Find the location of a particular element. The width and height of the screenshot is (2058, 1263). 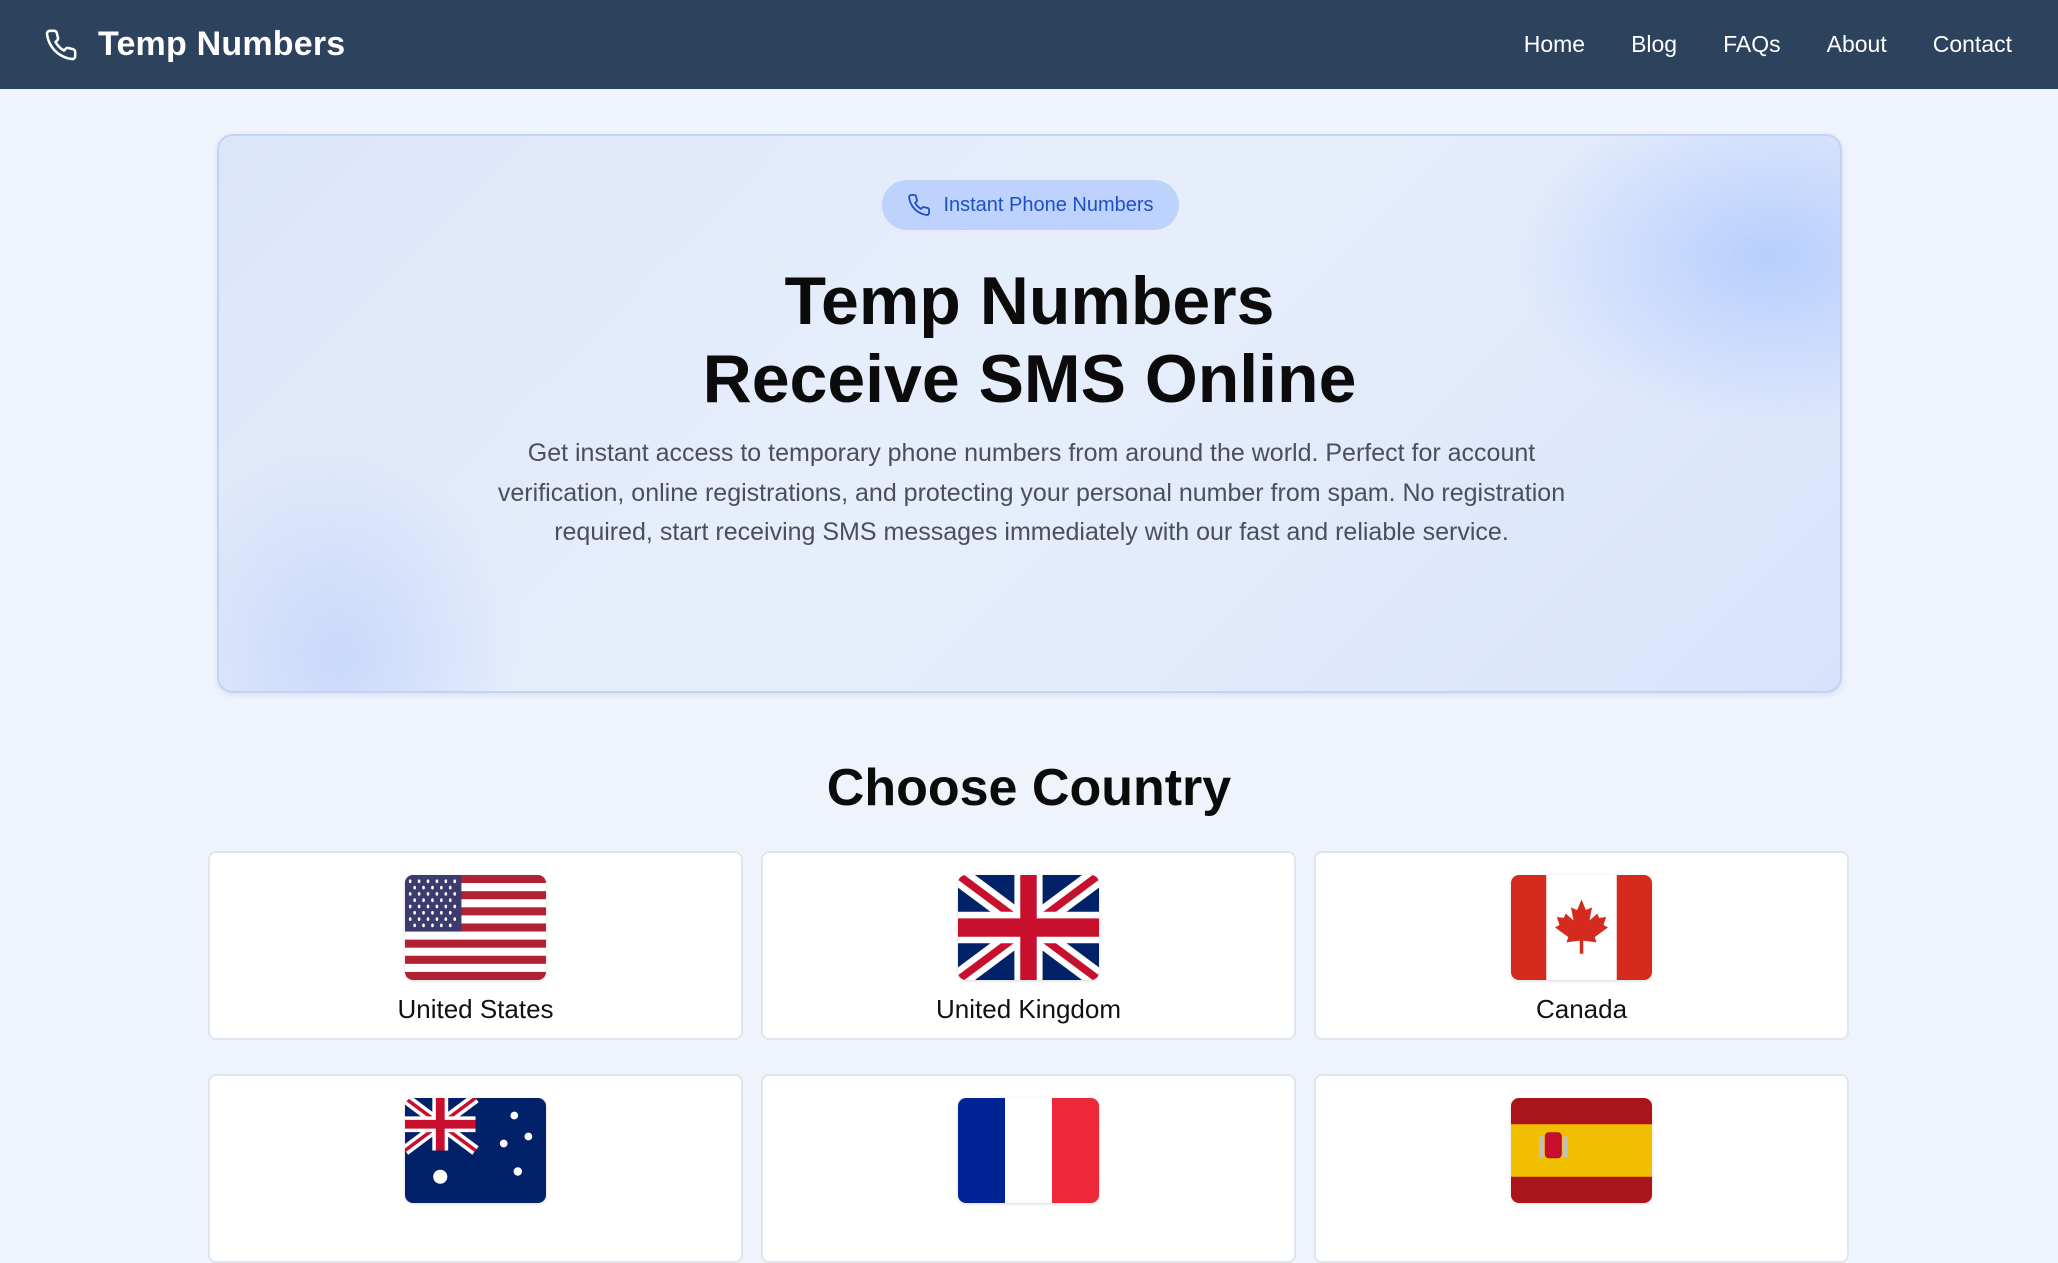

hero-badge: Instant Phone Numbers is located at coordinates (1030, 205).